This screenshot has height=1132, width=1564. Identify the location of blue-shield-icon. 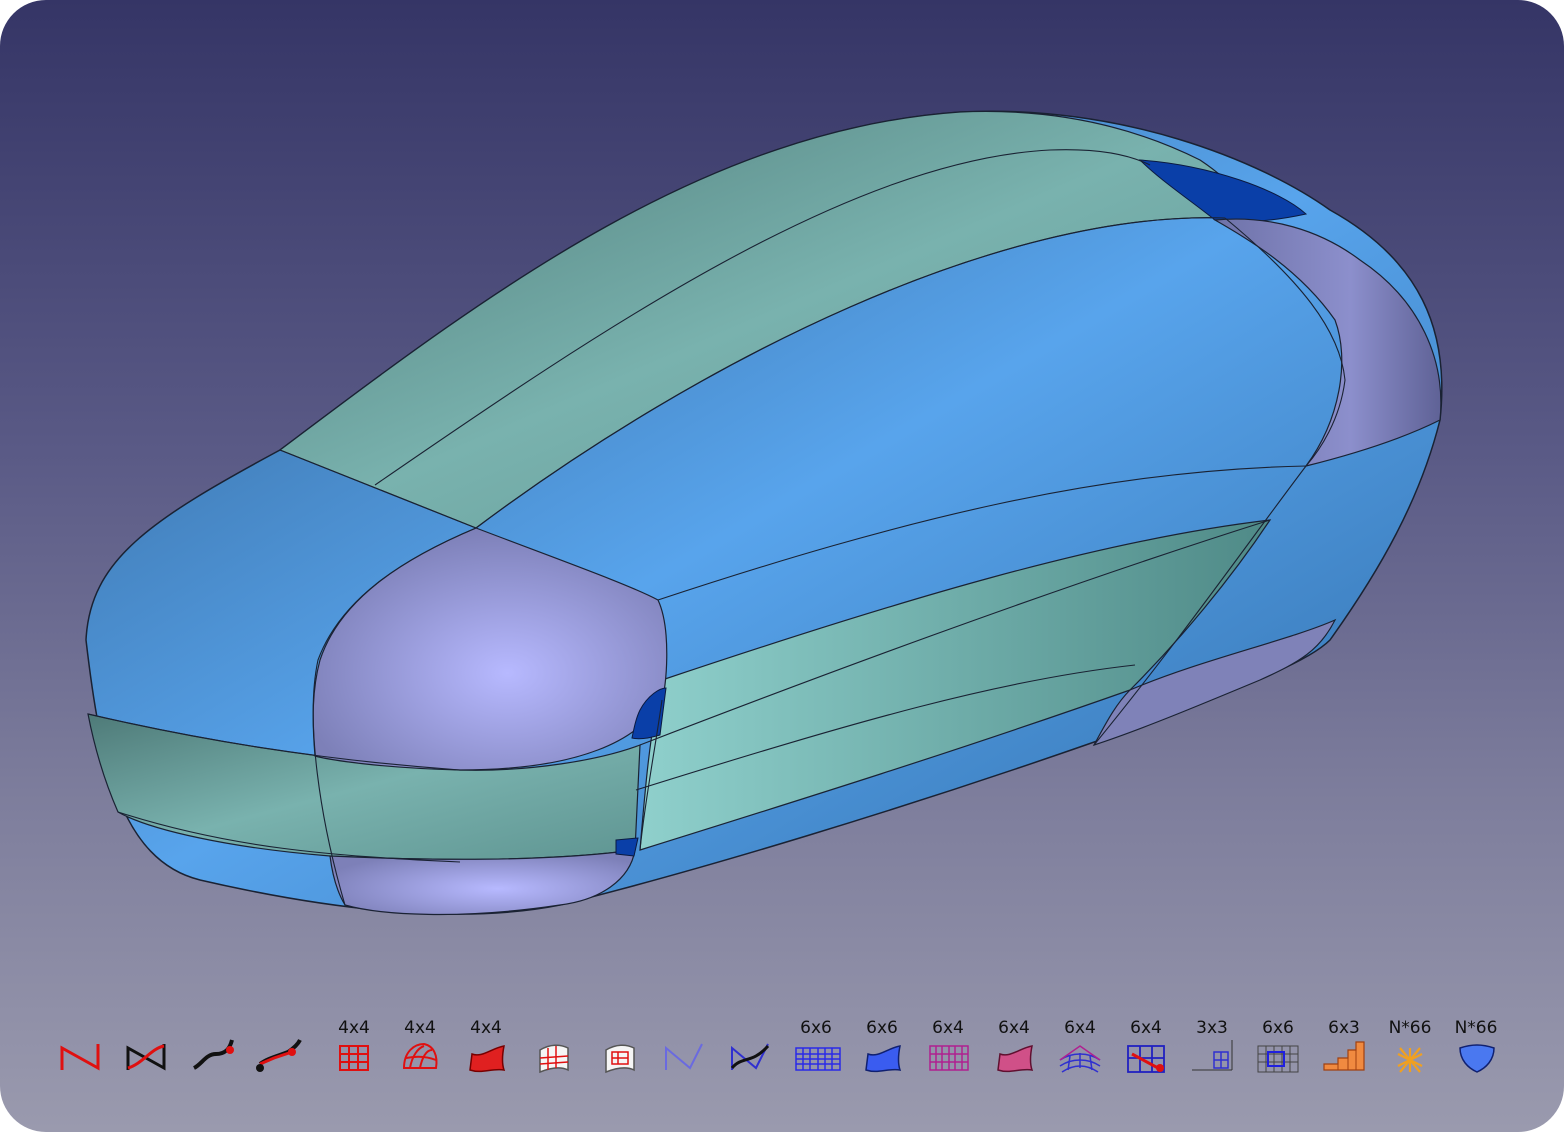
(1477, 1058).